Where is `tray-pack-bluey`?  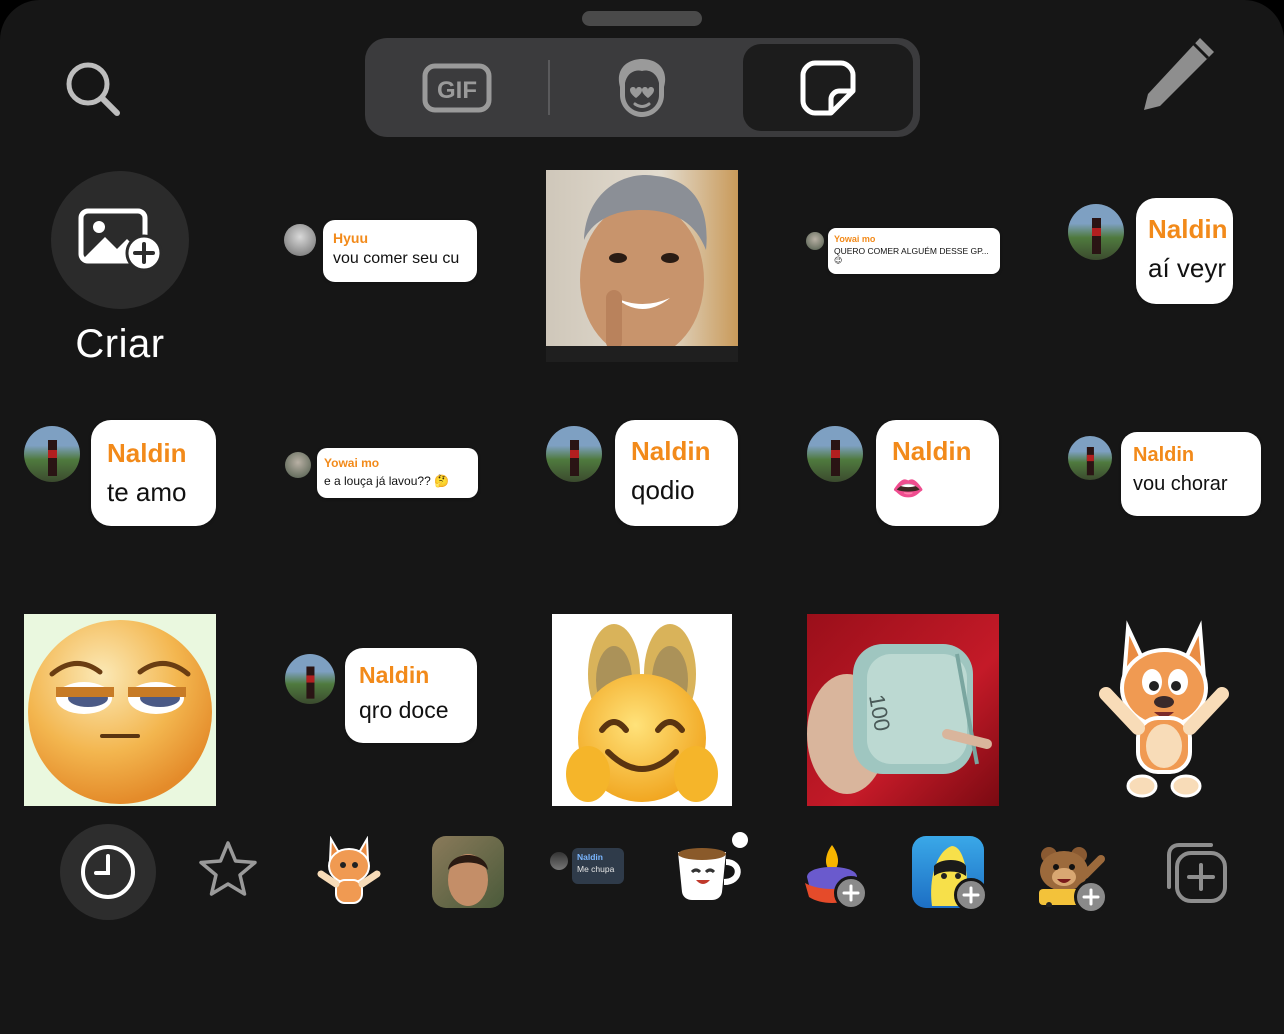 tray-pack-bluey is located at coordinates (349, 872).